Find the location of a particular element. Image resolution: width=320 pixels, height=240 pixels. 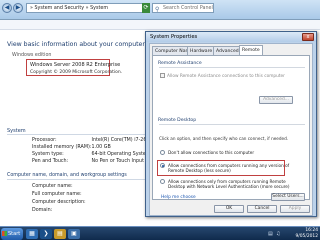

name-row-key: Computer description: is located at coordinates (59, 202).